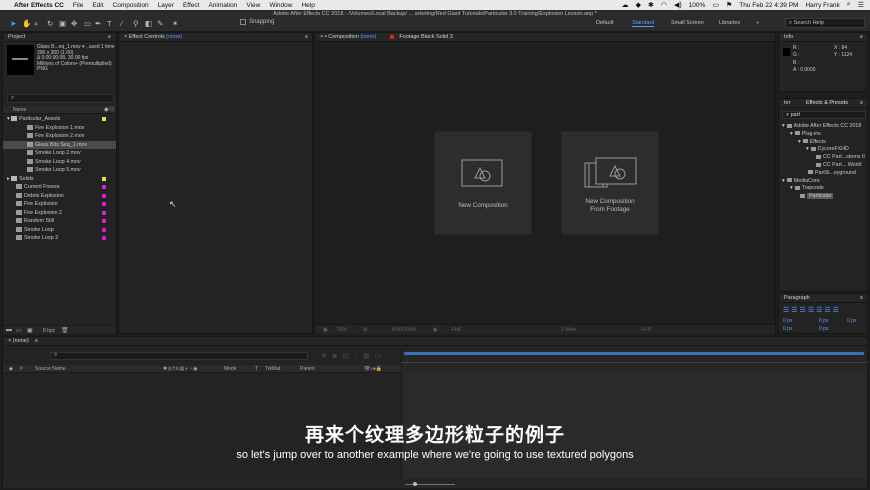 The image size is (870, 490). Describe the element at coordinates (272, 369) in the screenshot. I see `trkmat-column: TrkMat` at that location.